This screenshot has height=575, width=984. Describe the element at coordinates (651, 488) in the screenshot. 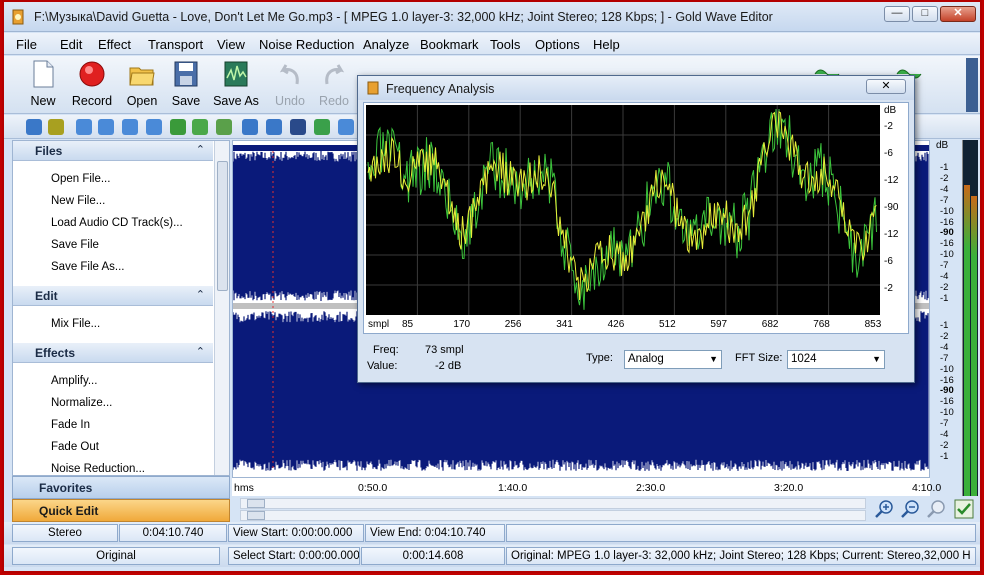

I see `timeline-tick: 2:30.0` at that location.